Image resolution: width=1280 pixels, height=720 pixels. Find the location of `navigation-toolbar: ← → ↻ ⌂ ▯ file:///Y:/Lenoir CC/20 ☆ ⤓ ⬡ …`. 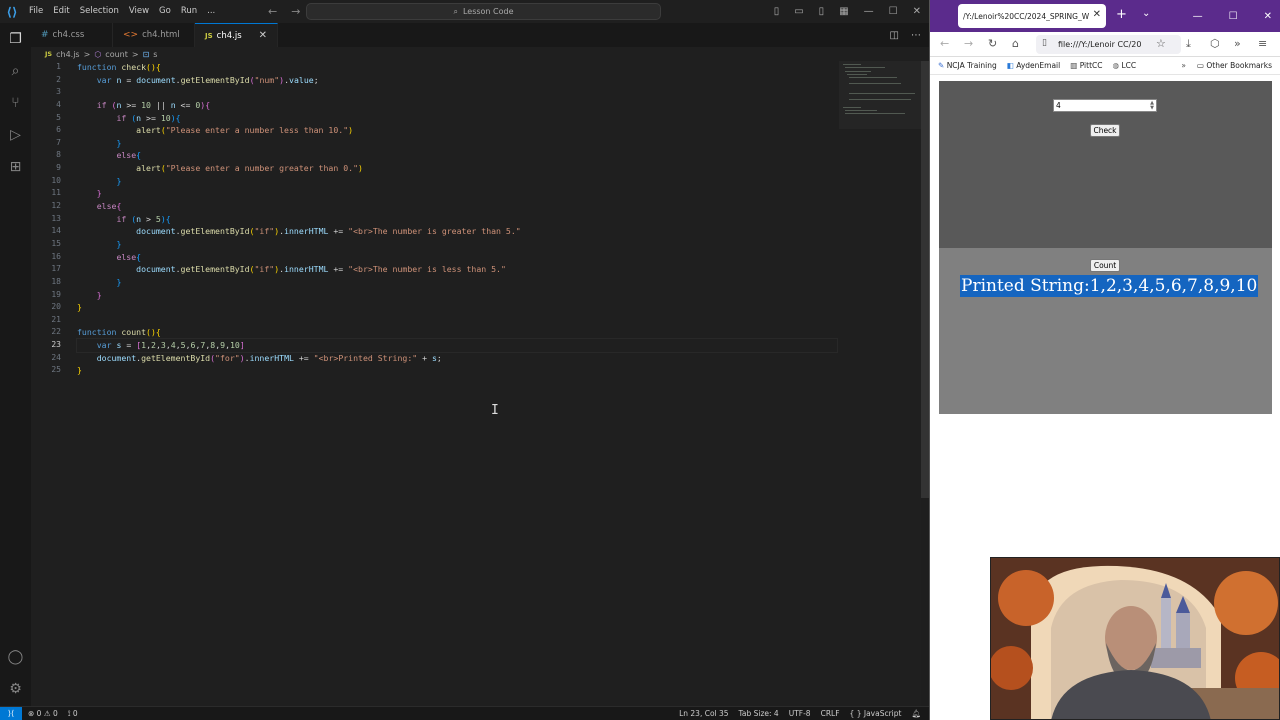

navigation-toolbar: ← → ↻ ⌂ ▯ file:///Y:/Lenoir CC/20 ☆ ⤓ ⬡ … is located at coordinates (1105, 44).